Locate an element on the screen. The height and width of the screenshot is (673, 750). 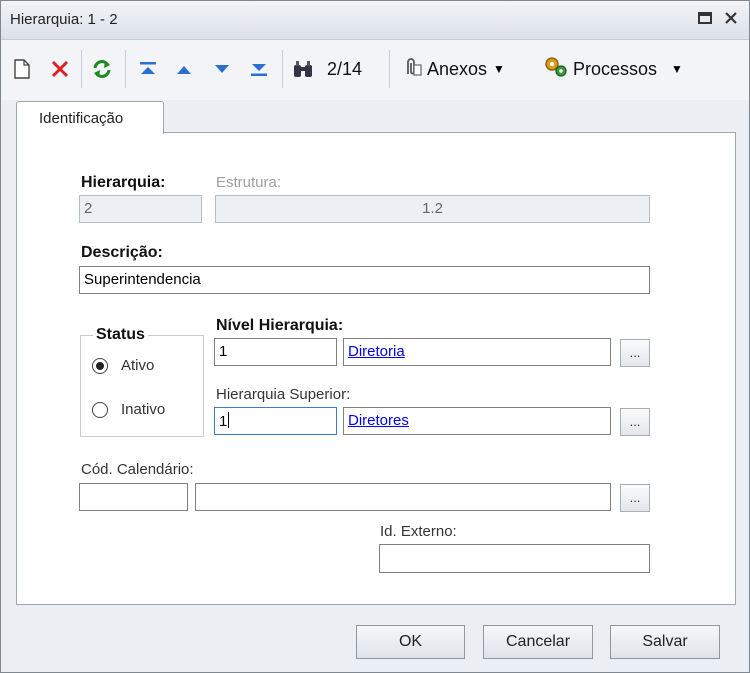
tab-label: Identificação is located at coordinates (81, 118).